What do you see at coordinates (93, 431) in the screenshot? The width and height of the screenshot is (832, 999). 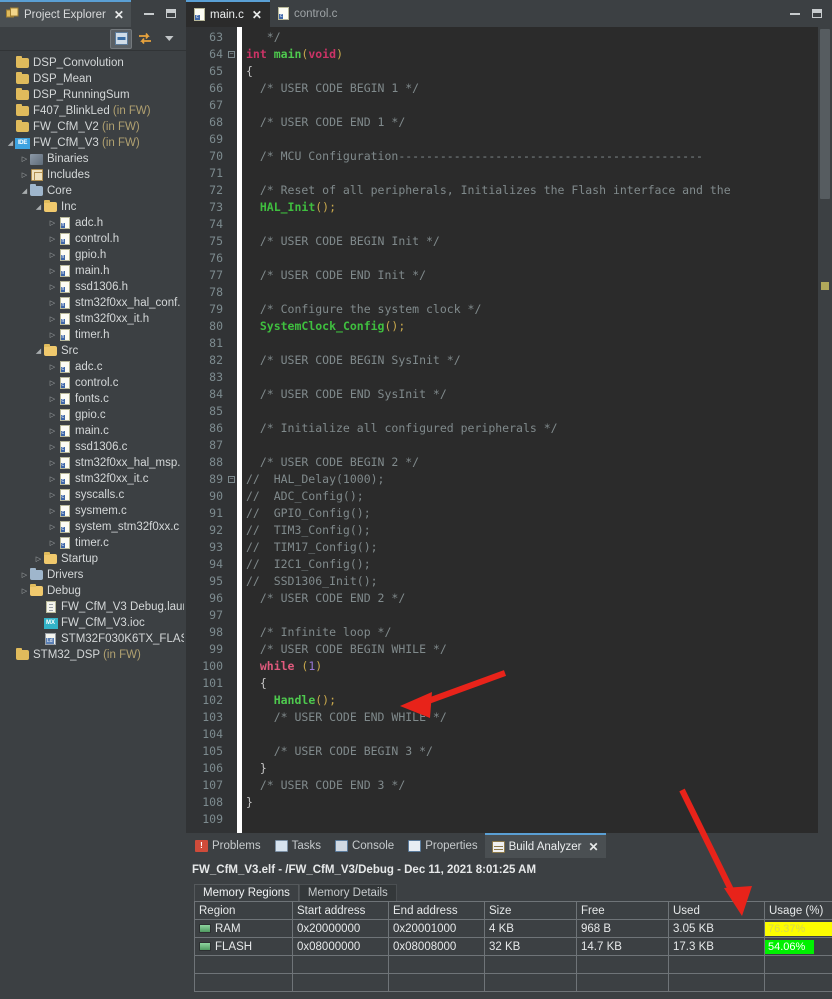 I see `tree-item-main-c: ▷ c main.c` at bounding box center [93, 431].